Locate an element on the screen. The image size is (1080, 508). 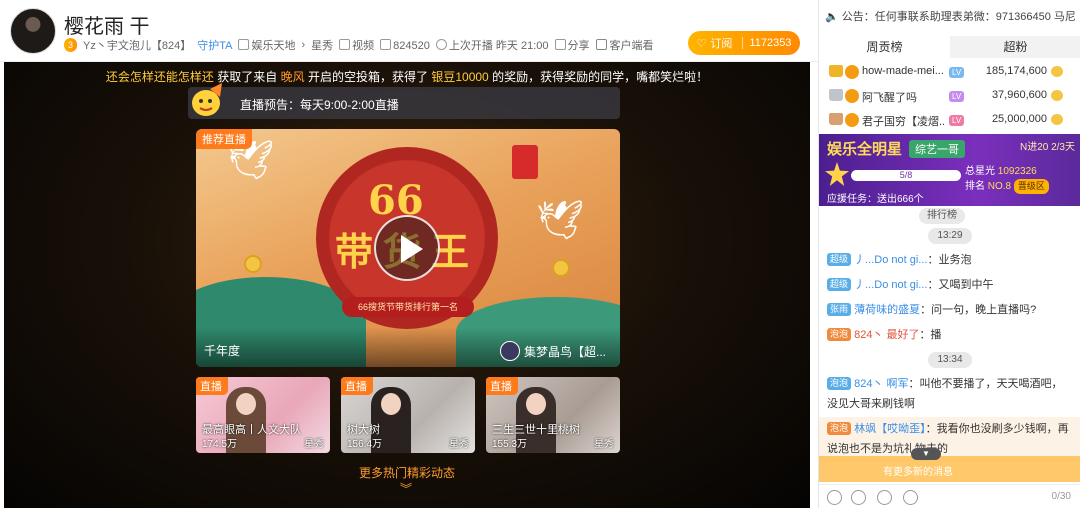
fan-badge: 张雨 is located at coordinates (839, 309).